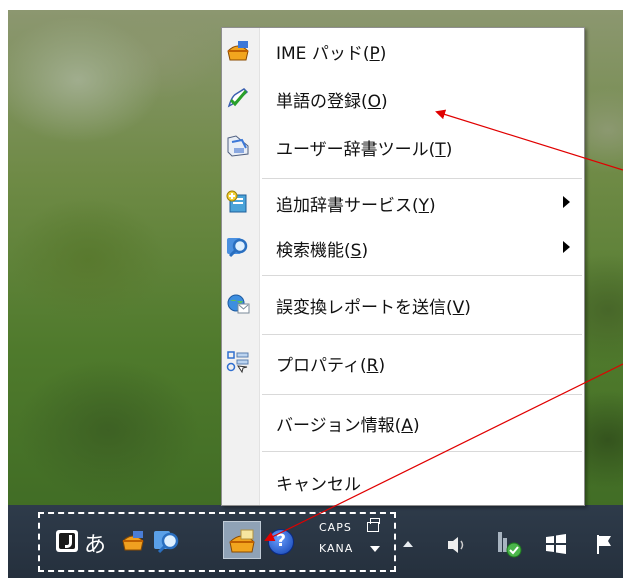  I want to click on add-dictionary-icon, so click(238, 202).